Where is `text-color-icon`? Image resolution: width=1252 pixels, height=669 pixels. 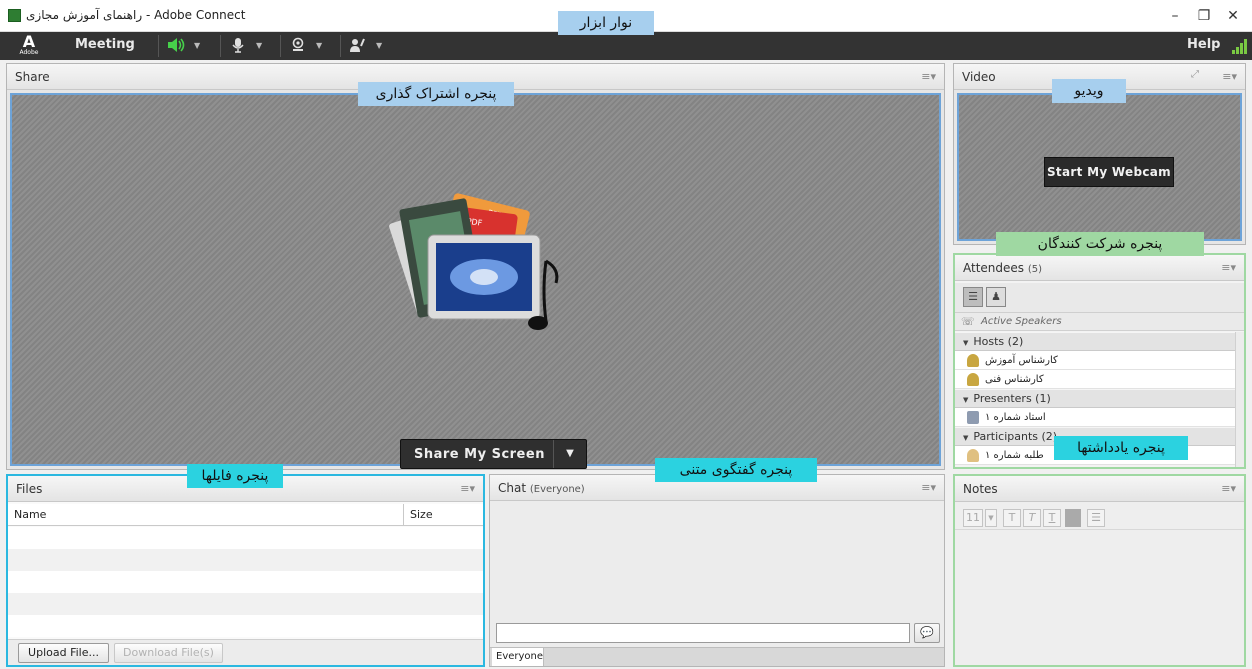 text-color-icon is located at coordinates (1073, 518).